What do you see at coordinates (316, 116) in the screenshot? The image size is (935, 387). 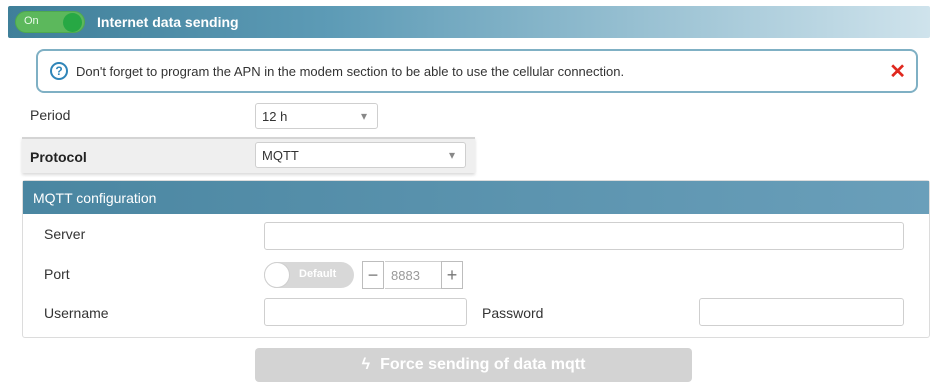 I see `period-select: 12 h ▾` at bounding box center [316, 116].